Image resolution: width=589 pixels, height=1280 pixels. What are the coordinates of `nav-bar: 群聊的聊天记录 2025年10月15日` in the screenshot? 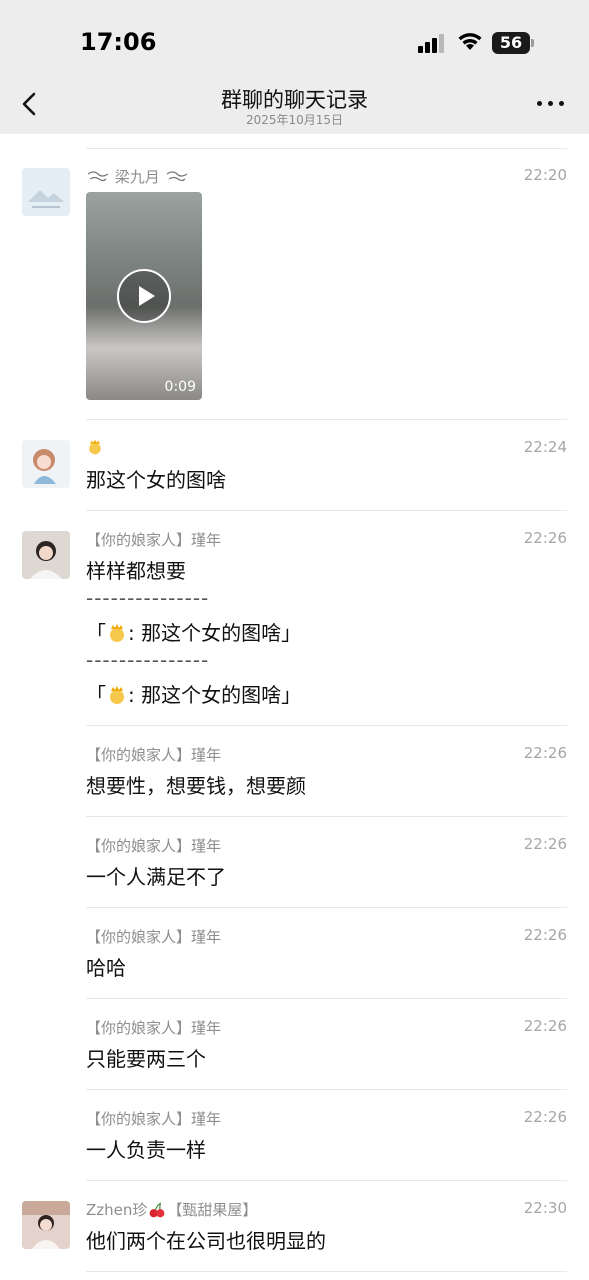 It's located at (294, 105).